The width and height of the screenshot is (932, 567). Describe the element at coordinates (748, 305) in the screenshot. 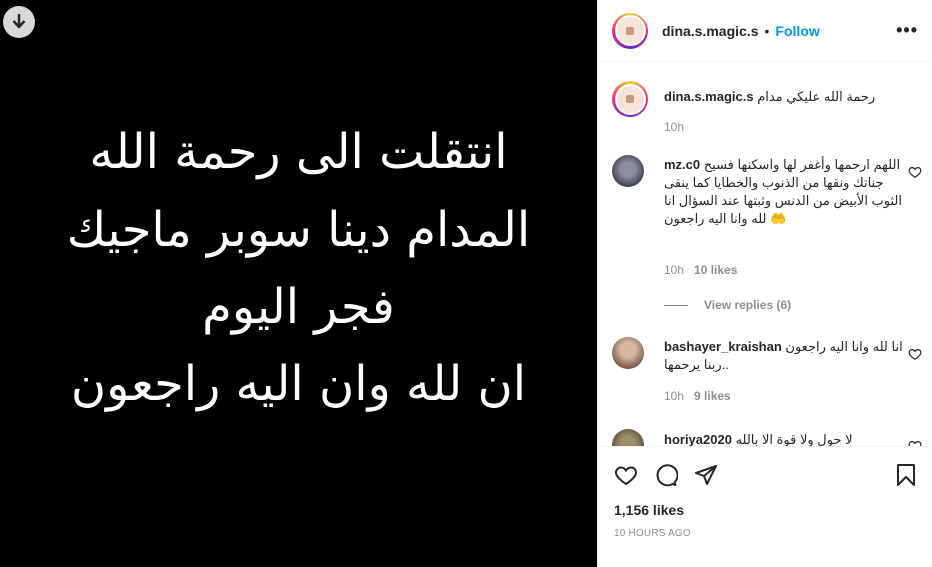

I see `view-replies-label: View replies (6)` at that location.